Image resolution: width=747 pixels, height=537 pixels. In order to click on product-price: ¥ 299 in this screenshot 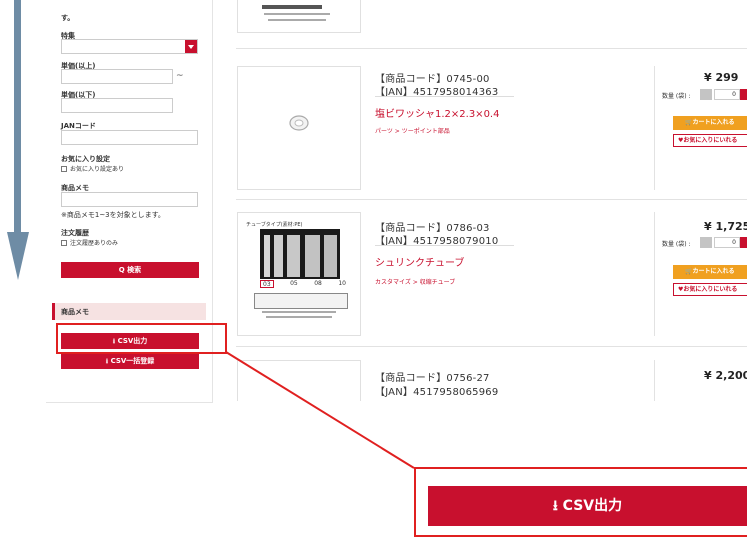, I will do `click(721, 77)`.